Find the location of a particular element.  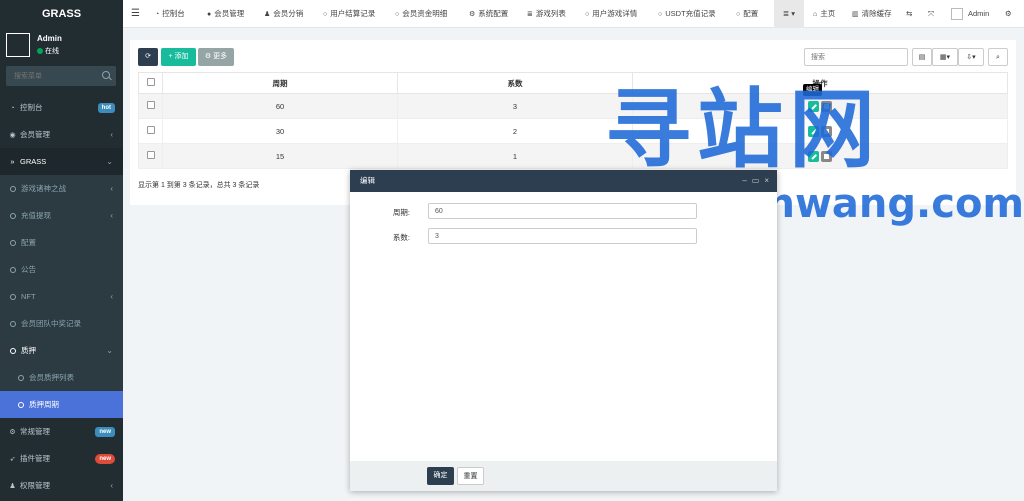

sidebar-item-label: 会员管理 is located at coordinates (35, 134).